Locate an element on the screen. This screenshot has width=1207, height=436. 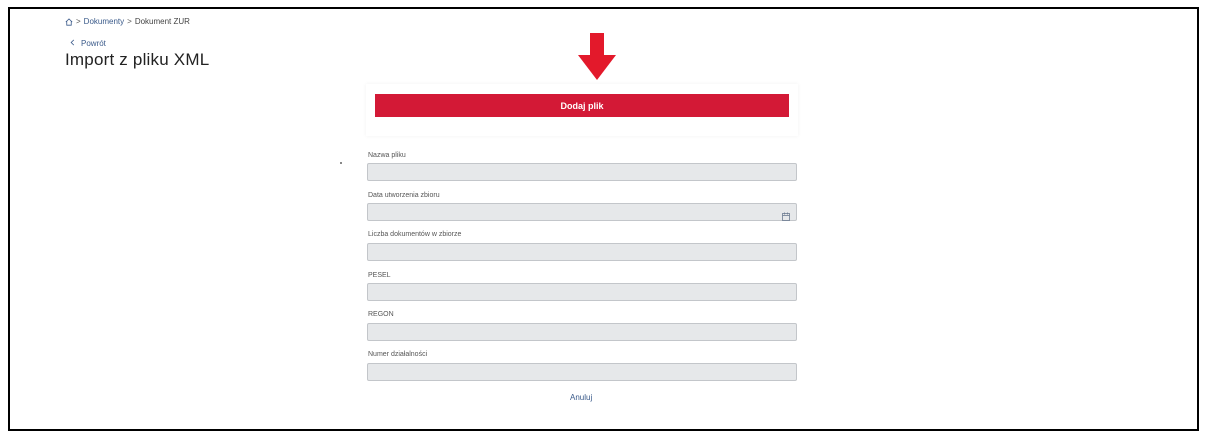
home-icon is located at coordinates (69, 21).